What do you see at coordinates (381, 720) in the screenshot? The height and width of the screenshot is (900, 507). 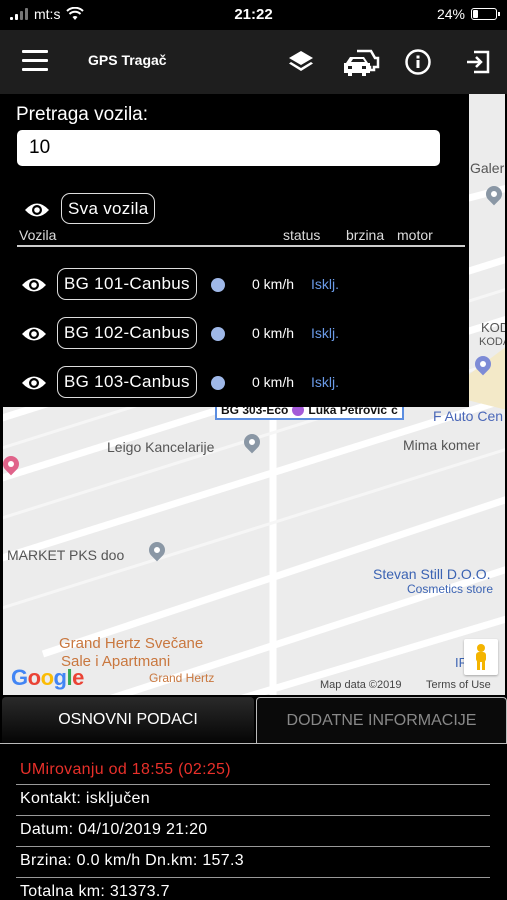 I see `tab-additional-info: DODATNE INFORMACIJE` at bounding box center [381, 720].